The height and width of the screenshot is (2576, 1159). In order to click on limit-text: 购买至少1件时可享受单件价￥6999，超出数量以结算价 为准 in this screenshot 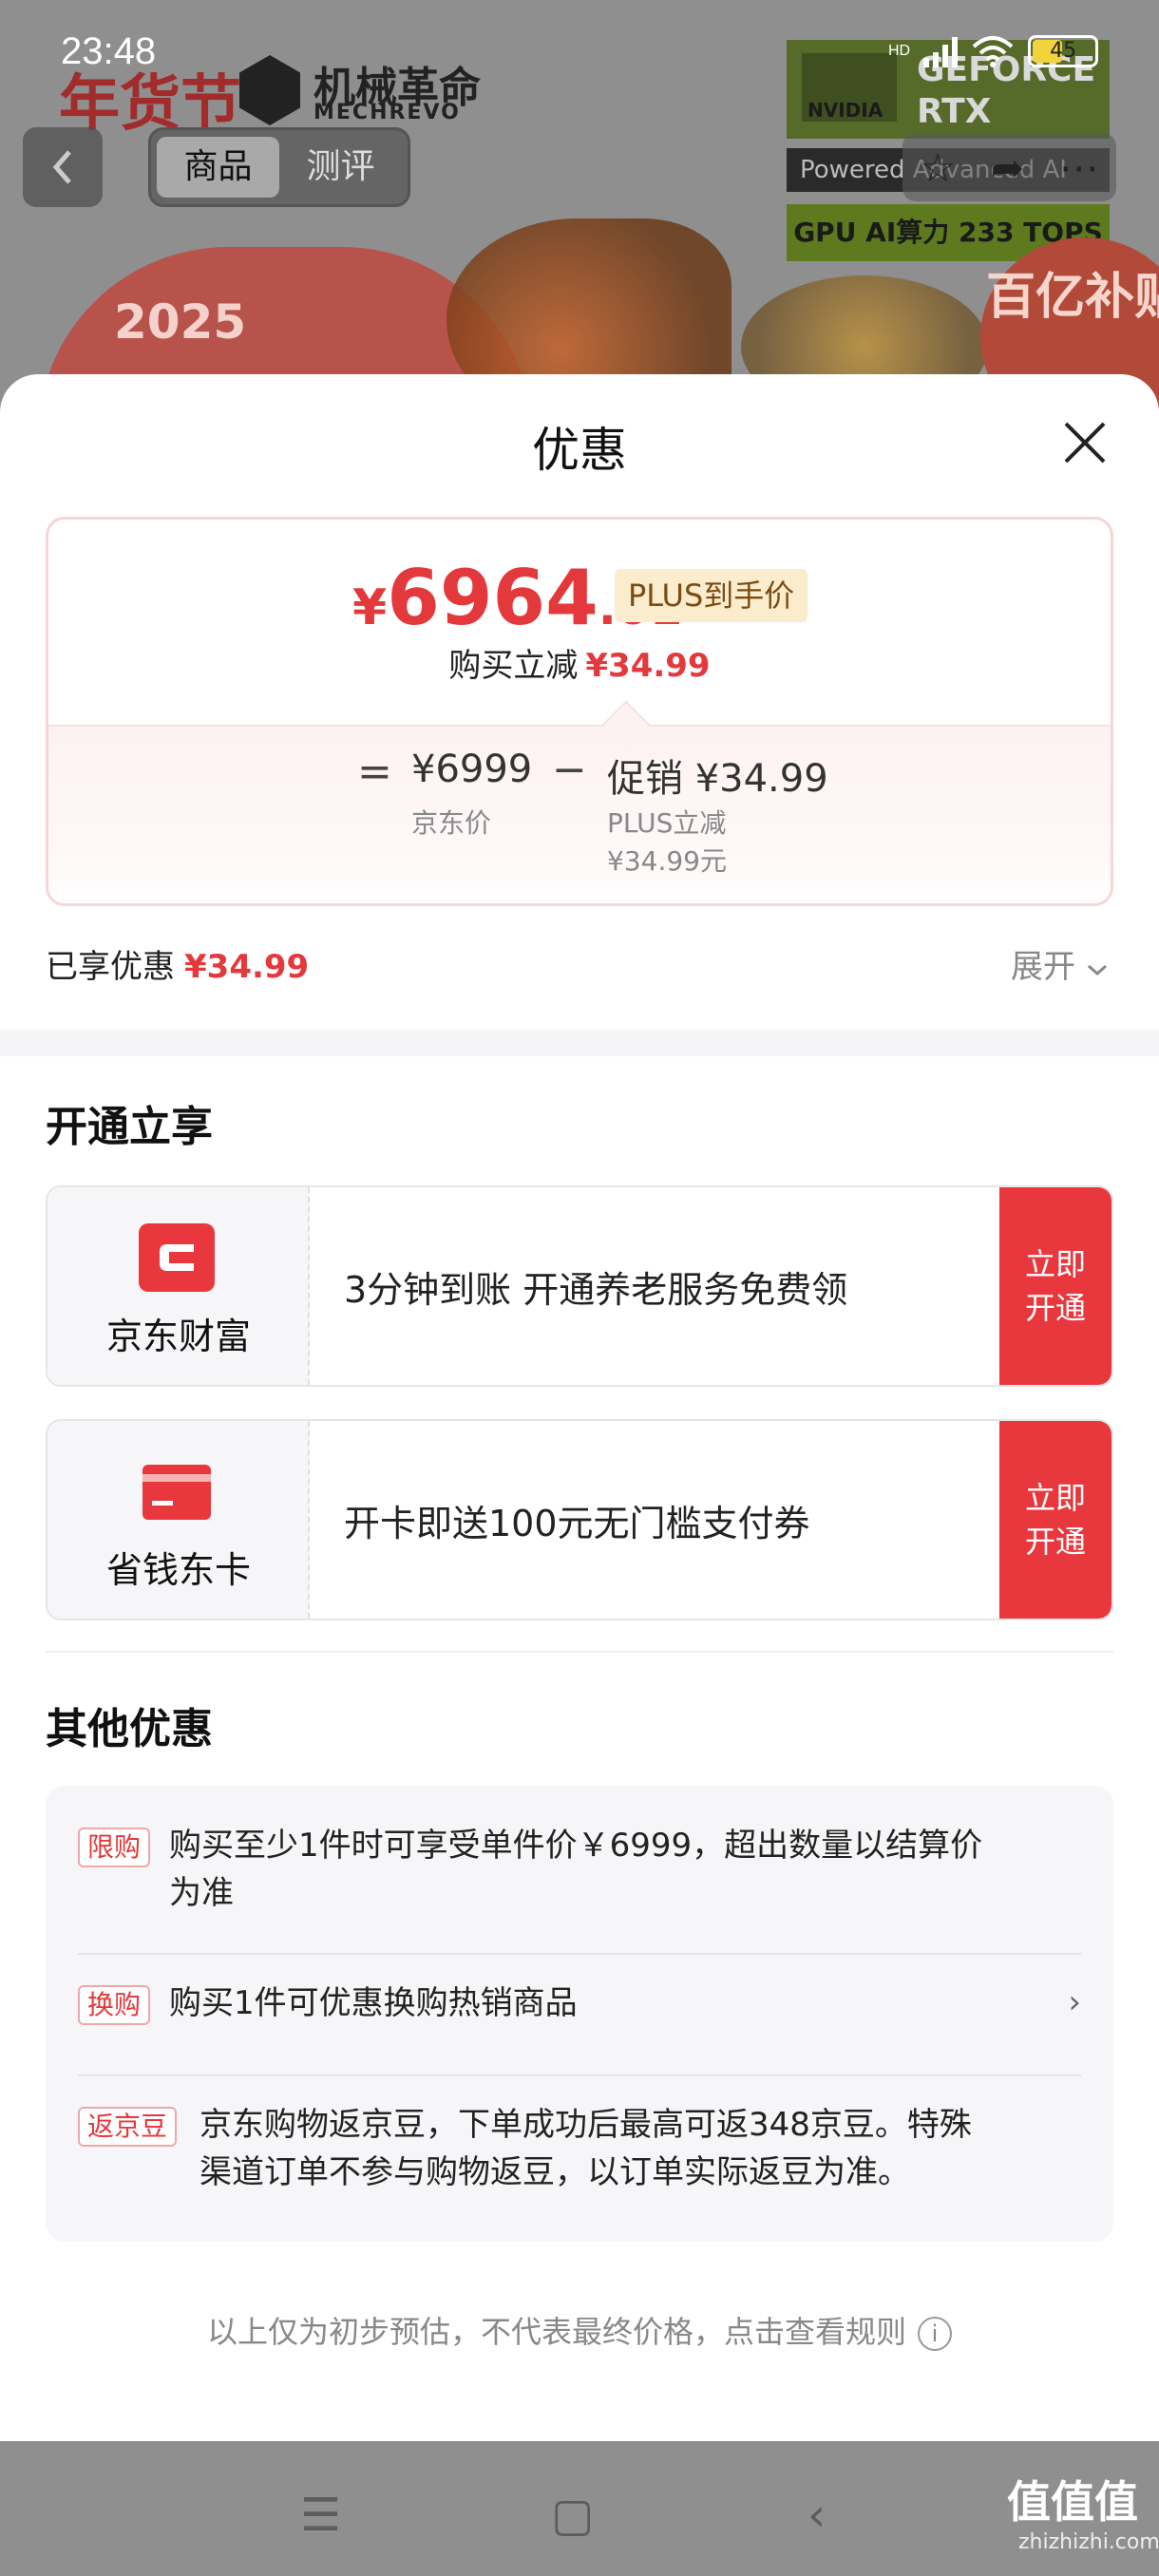, I will do `click(625, 1869)`.